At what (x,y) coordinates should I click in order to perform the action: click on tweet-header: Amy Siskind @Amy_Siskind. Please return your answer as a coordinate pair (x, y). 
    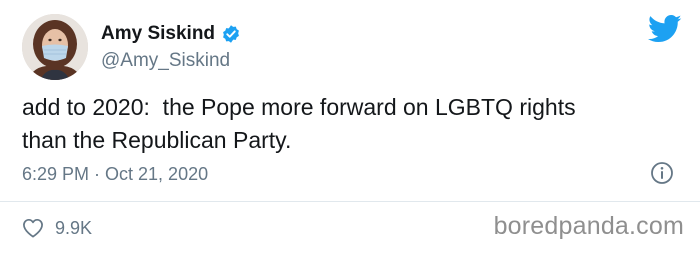
    Looking at the image, I should click on (131, 47).